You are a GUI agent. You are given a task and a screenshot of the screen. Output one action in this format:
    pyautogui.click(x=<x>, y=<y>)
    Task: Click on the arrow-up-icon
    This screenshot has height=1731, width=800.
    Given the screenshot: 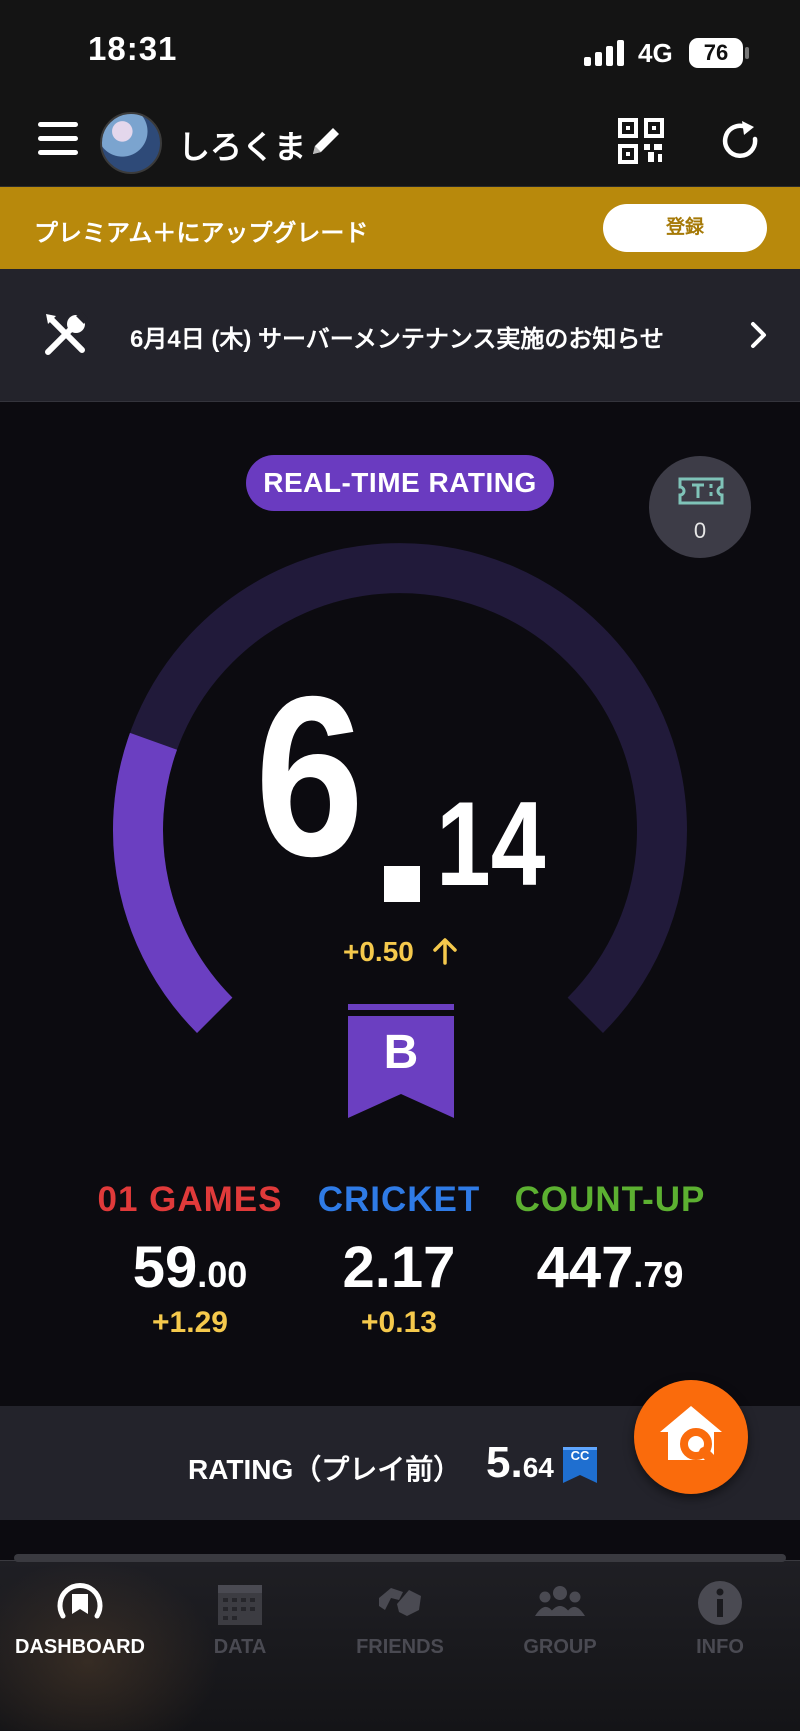 What is the action you would take?
    pyautogui.click(x=445, y=951)
    